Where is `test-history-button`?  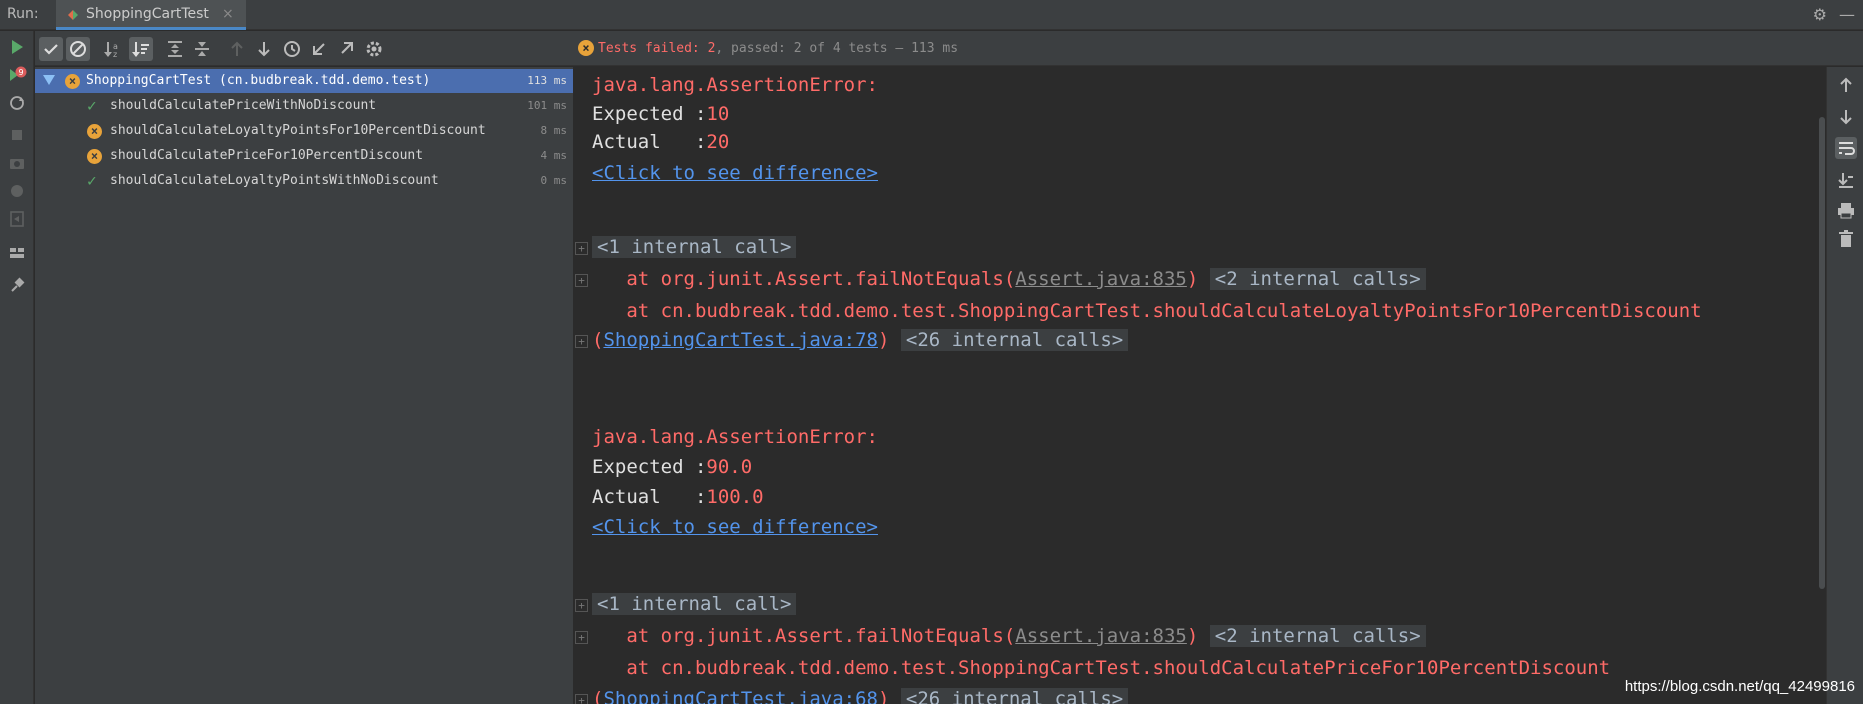 test-history-button is located at coordinates (292, 49).